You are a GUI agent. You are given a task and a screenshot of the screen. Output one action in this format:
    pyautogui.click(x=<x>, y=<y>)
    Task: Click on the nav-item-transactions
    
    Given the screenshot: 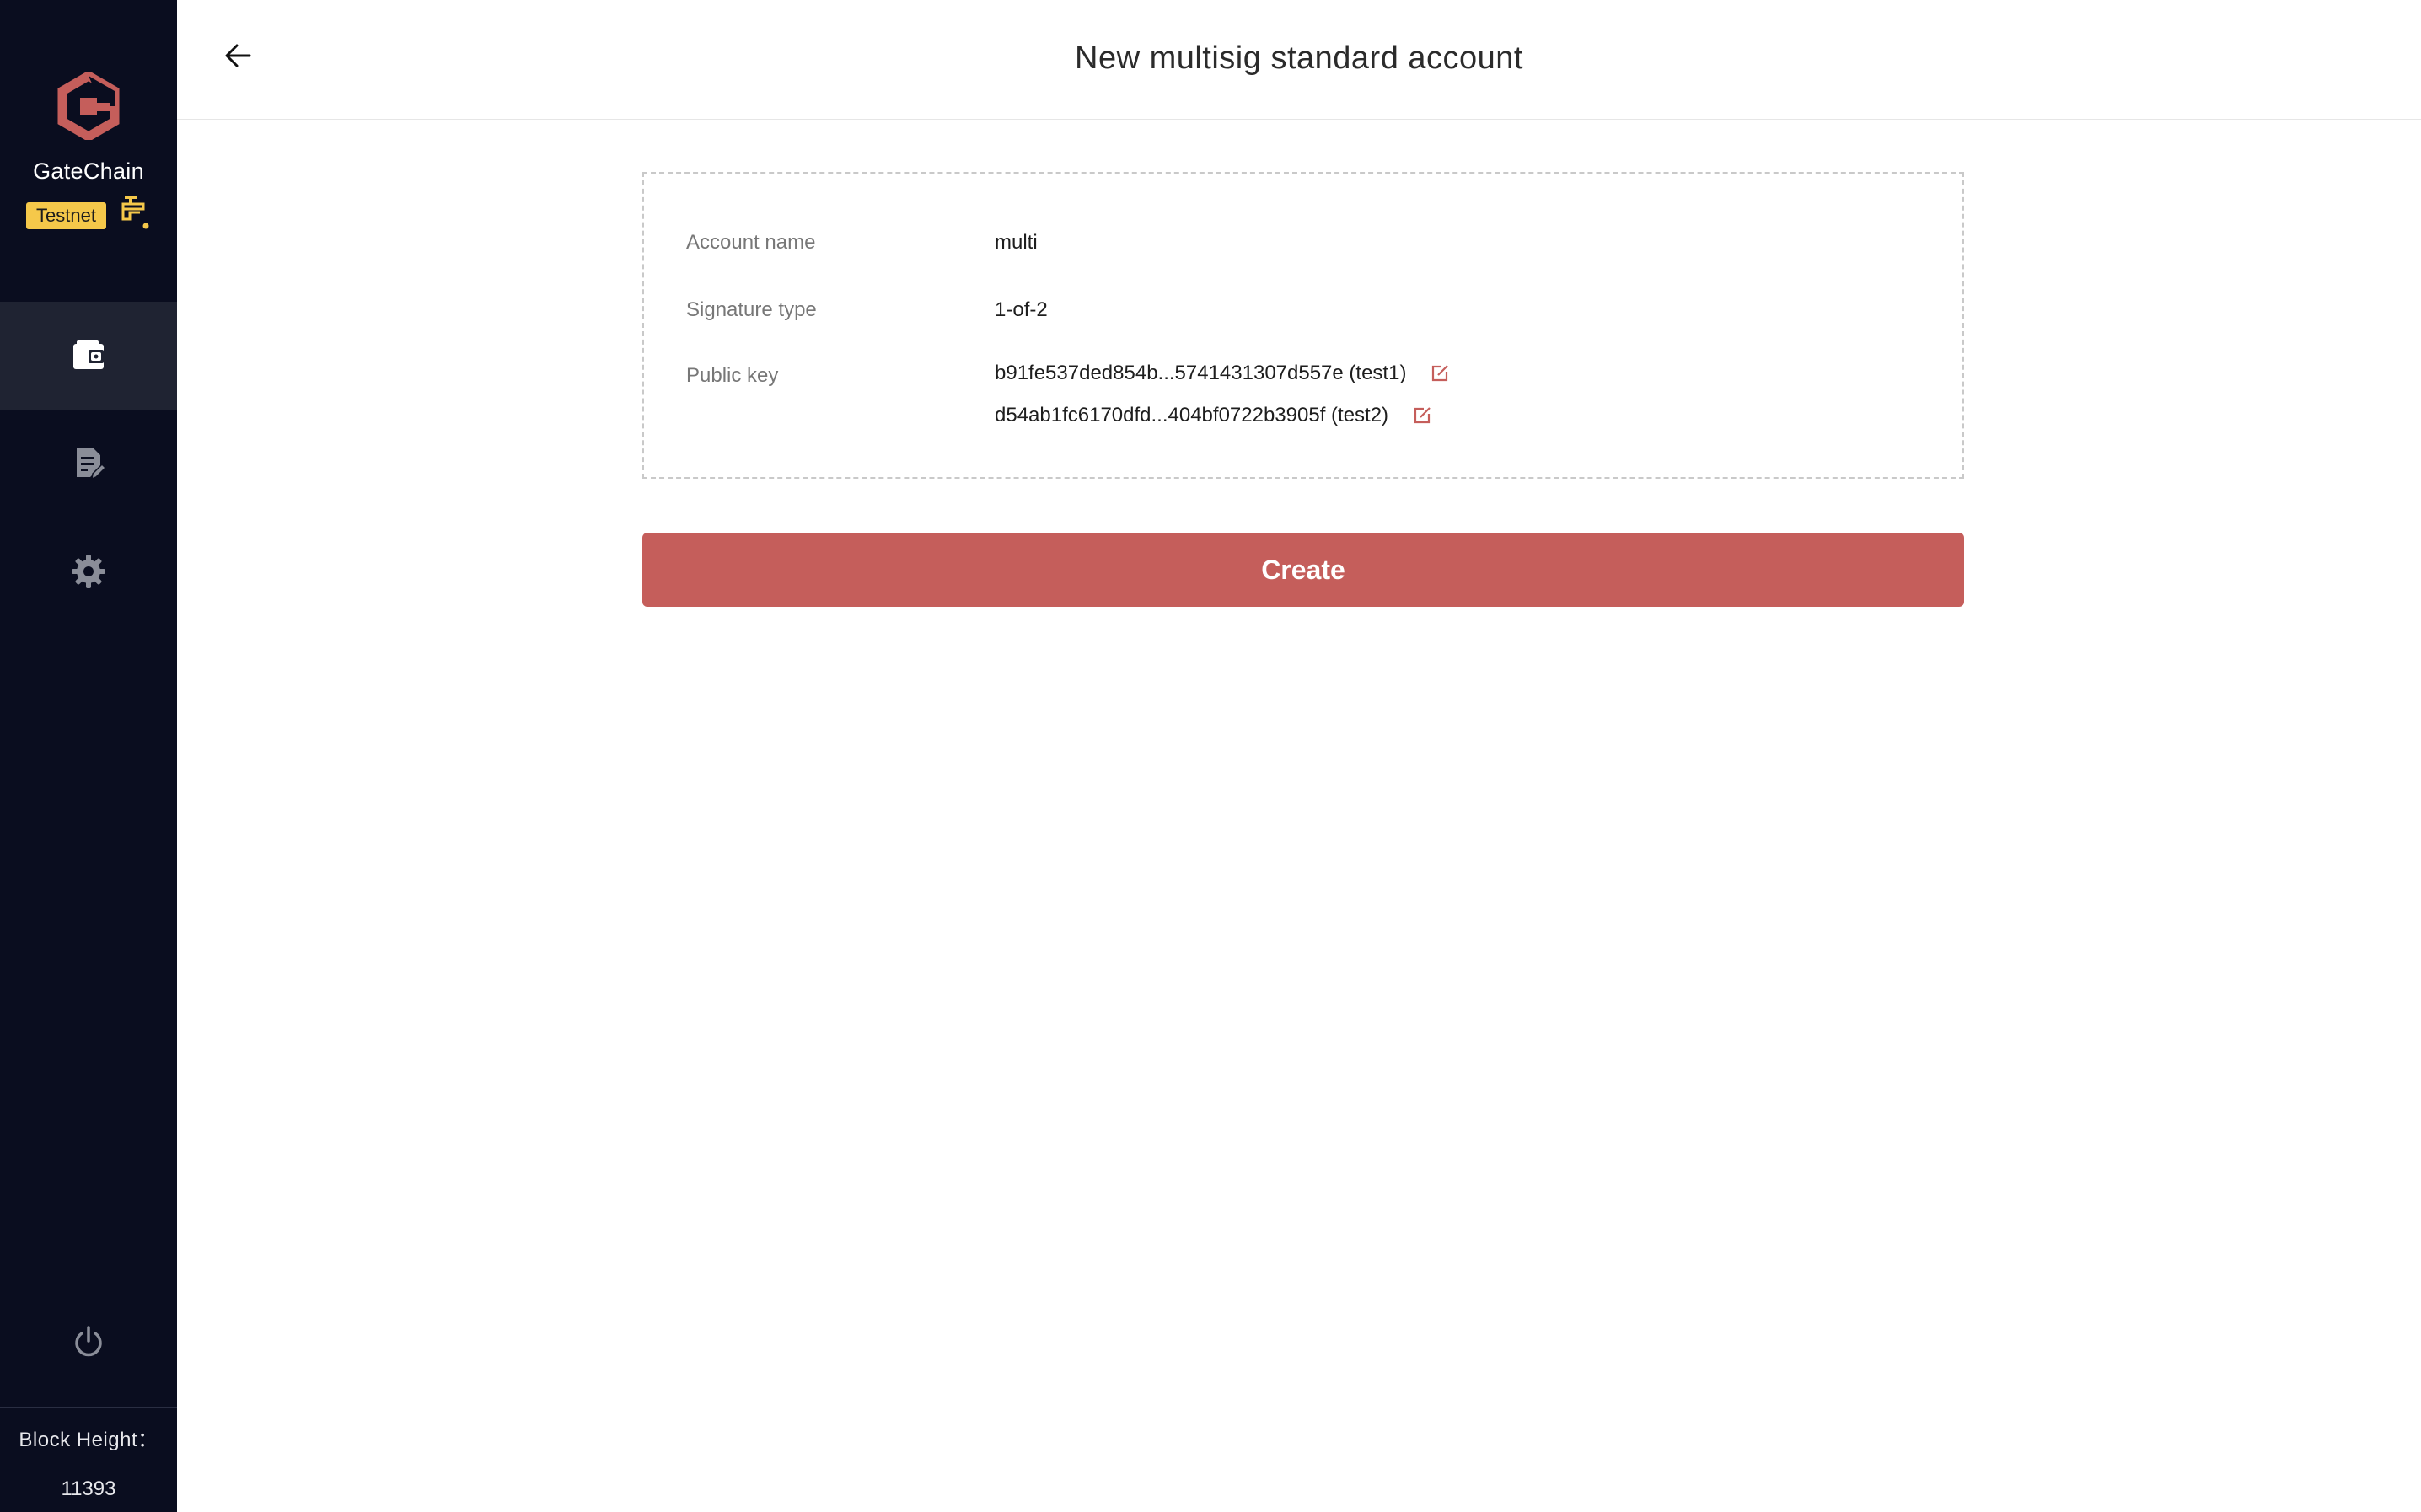 What is the action you would take?
    pyautogui.click(x=88, y=463)
    